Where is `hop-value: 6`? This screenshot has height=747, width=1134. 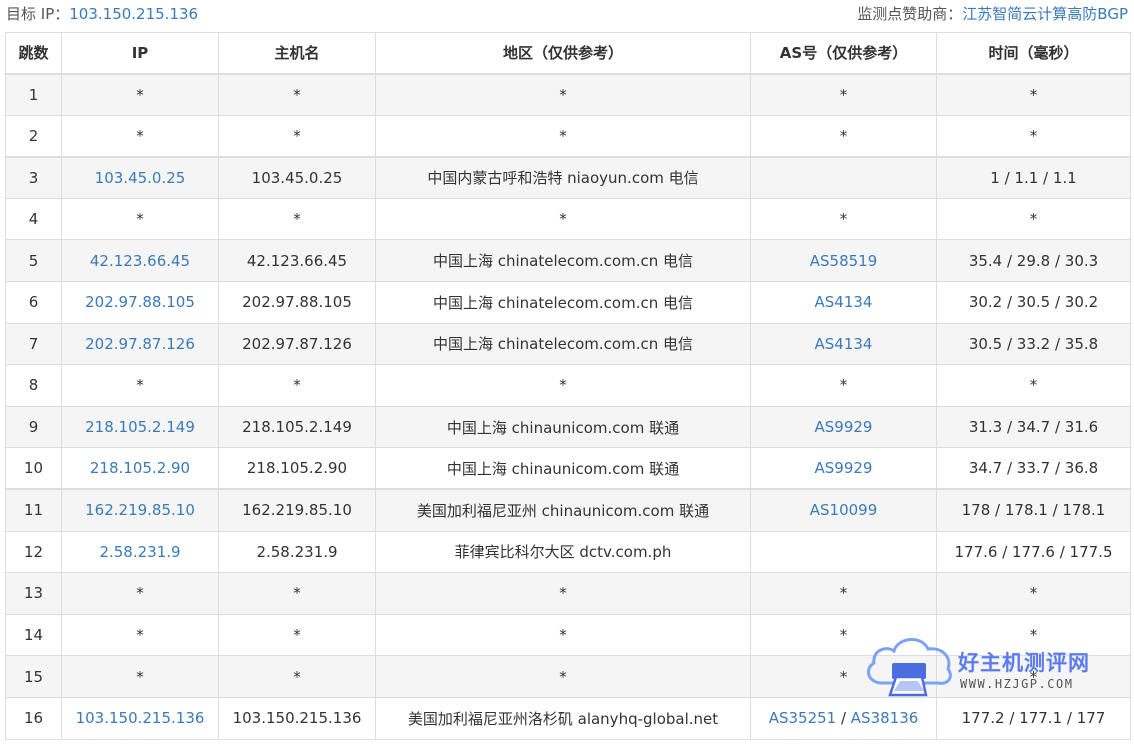
hop-value: 6 is located at coordinates (33, 302).